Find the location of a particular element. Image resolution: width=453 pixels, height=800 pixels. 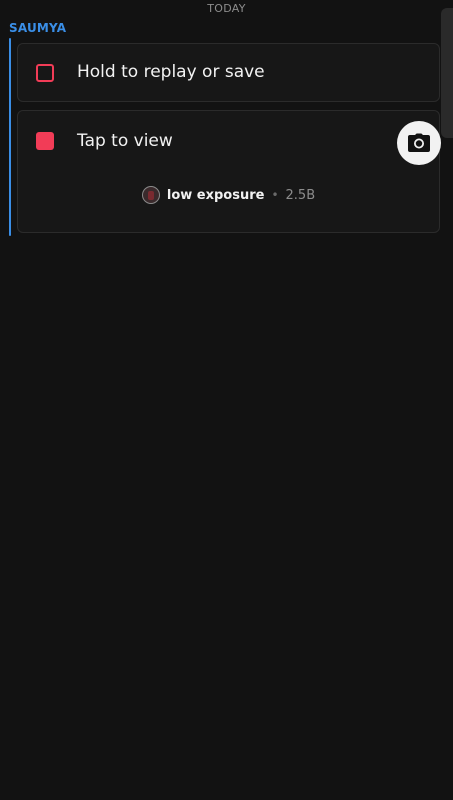

story-source-row: low exposure • 2.5B is located at coordinates (228, 195).